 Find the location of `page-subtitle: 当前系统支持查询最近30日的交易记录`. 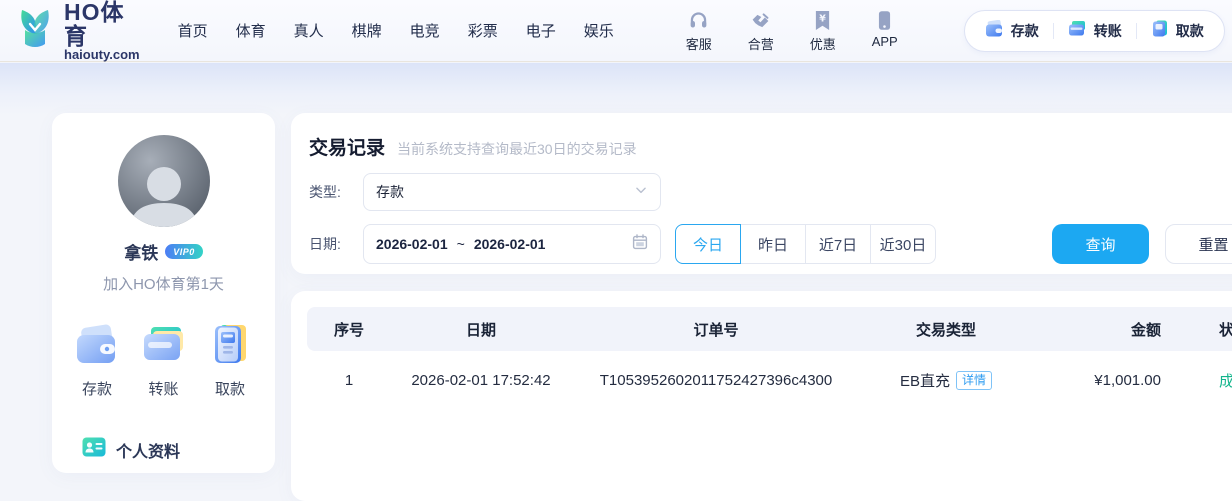

page-subtitle: 当前系统支持查询最近30日的交易记录 is located at coordinates (517, 149).